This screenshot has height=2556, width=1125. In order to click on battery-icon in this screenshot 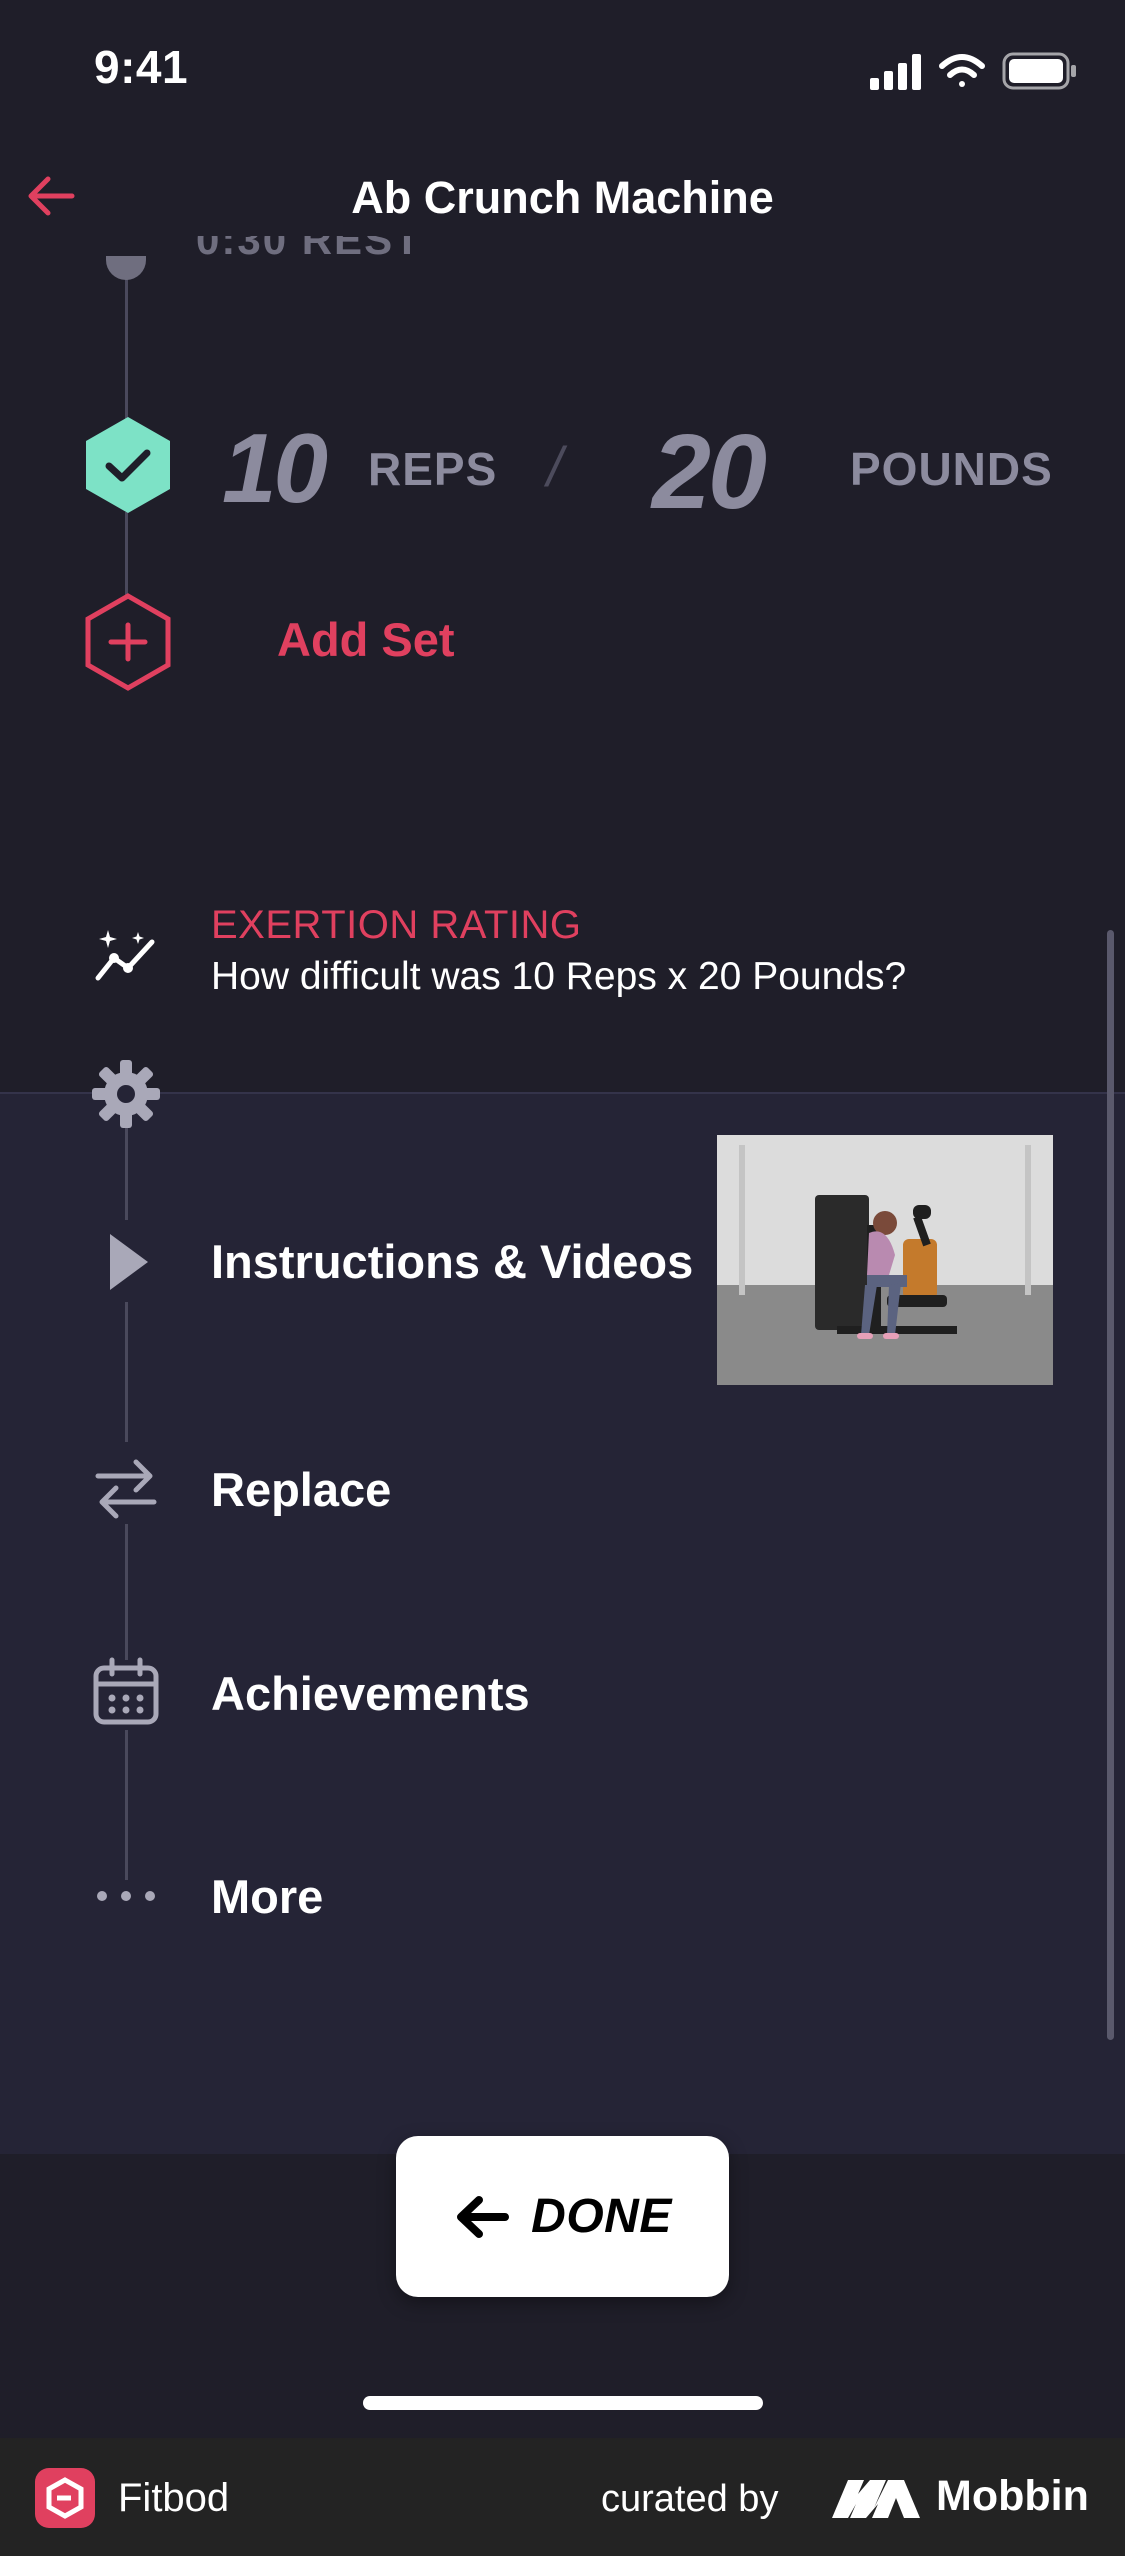, I will do `click(1039, 71)`.